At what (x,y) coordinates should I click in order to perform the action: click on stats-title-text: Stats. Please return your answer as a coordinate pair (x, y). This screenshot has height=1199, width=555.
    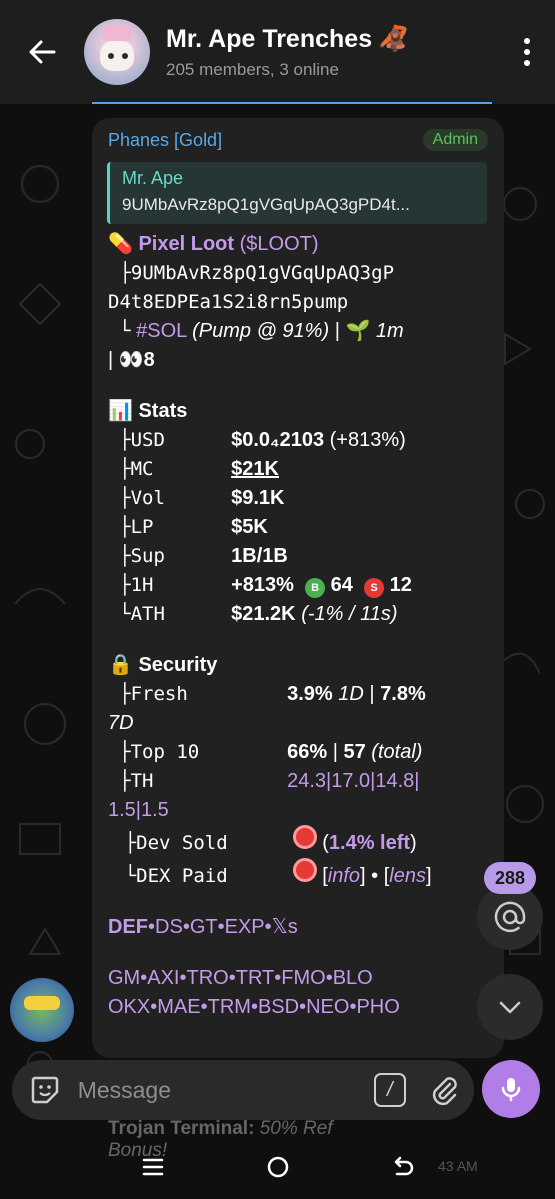
    Looking at the image, I should click on (163, 411).